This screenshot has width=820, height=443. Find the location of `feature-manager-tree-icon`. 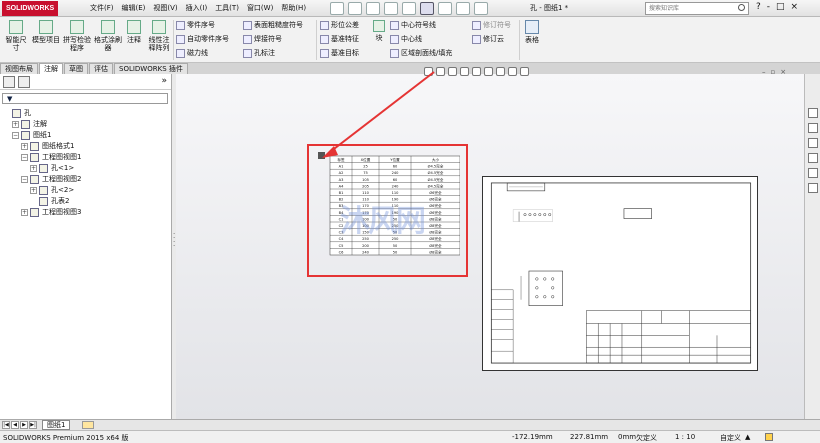

feature-manager-tree-icon is located at coordinates (9, 82).